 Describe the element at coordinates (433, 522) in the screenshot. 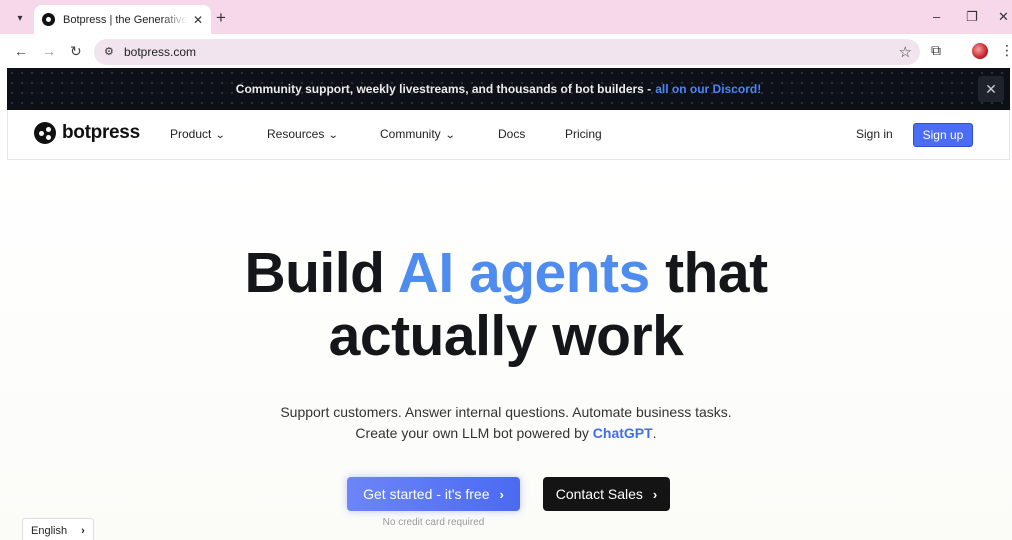

I see `no-credit-card-note: No credit card required` at that location.